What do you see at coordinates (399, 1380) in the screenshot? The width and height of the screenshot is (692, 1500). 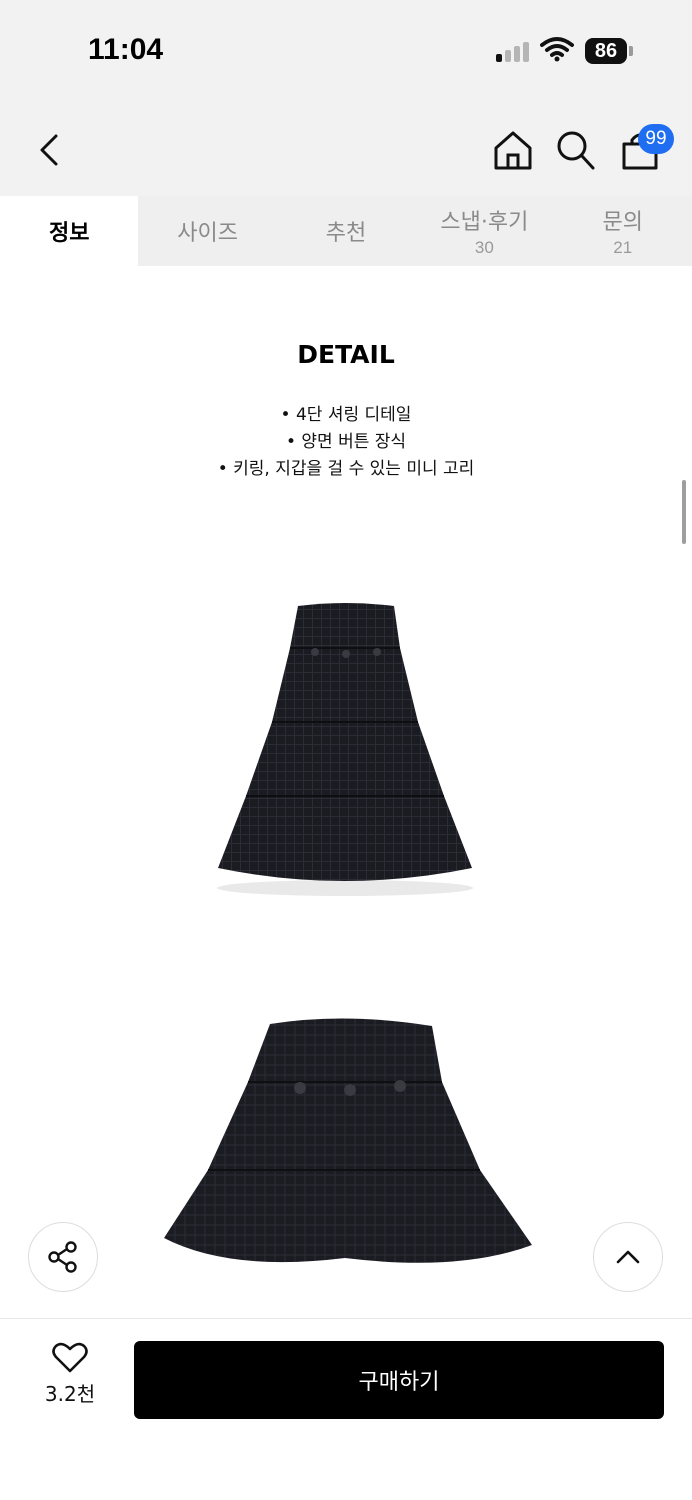 I see `buy-button: 구매하기` at bounding box center [399, 1380].